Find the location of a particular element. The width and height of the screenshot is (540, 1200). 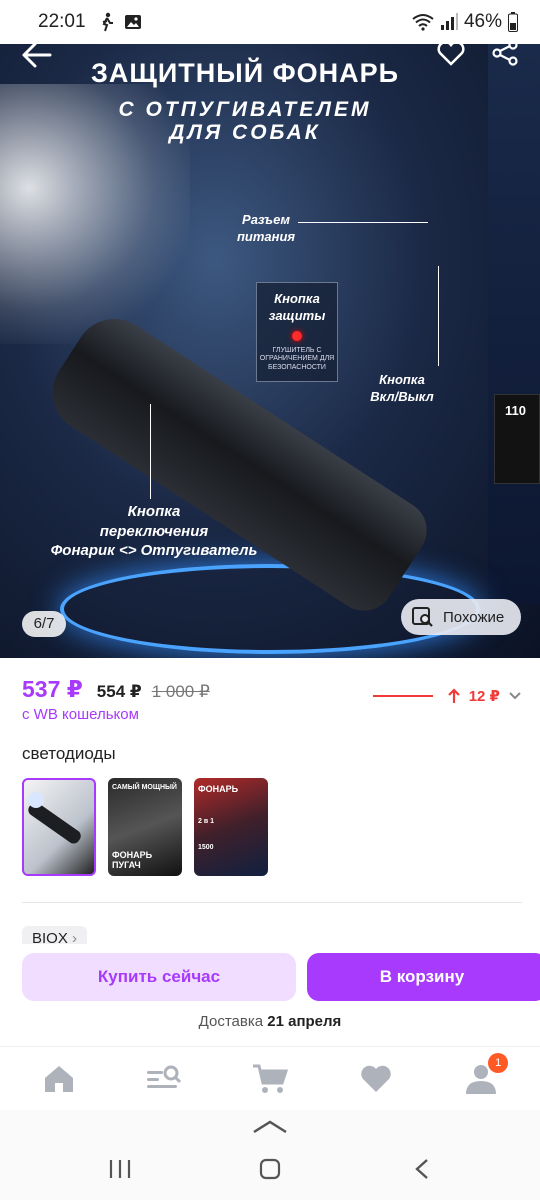

similar-search-icon is located at coordinates (422, 617).